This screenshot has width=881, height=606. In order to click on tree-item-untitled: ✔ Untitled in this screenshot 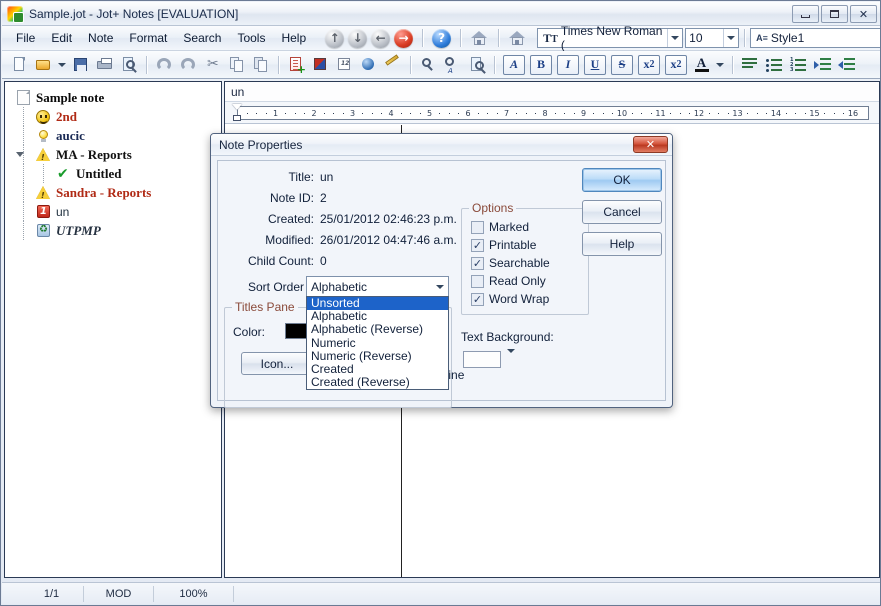, I will do `click(114, 173)`.